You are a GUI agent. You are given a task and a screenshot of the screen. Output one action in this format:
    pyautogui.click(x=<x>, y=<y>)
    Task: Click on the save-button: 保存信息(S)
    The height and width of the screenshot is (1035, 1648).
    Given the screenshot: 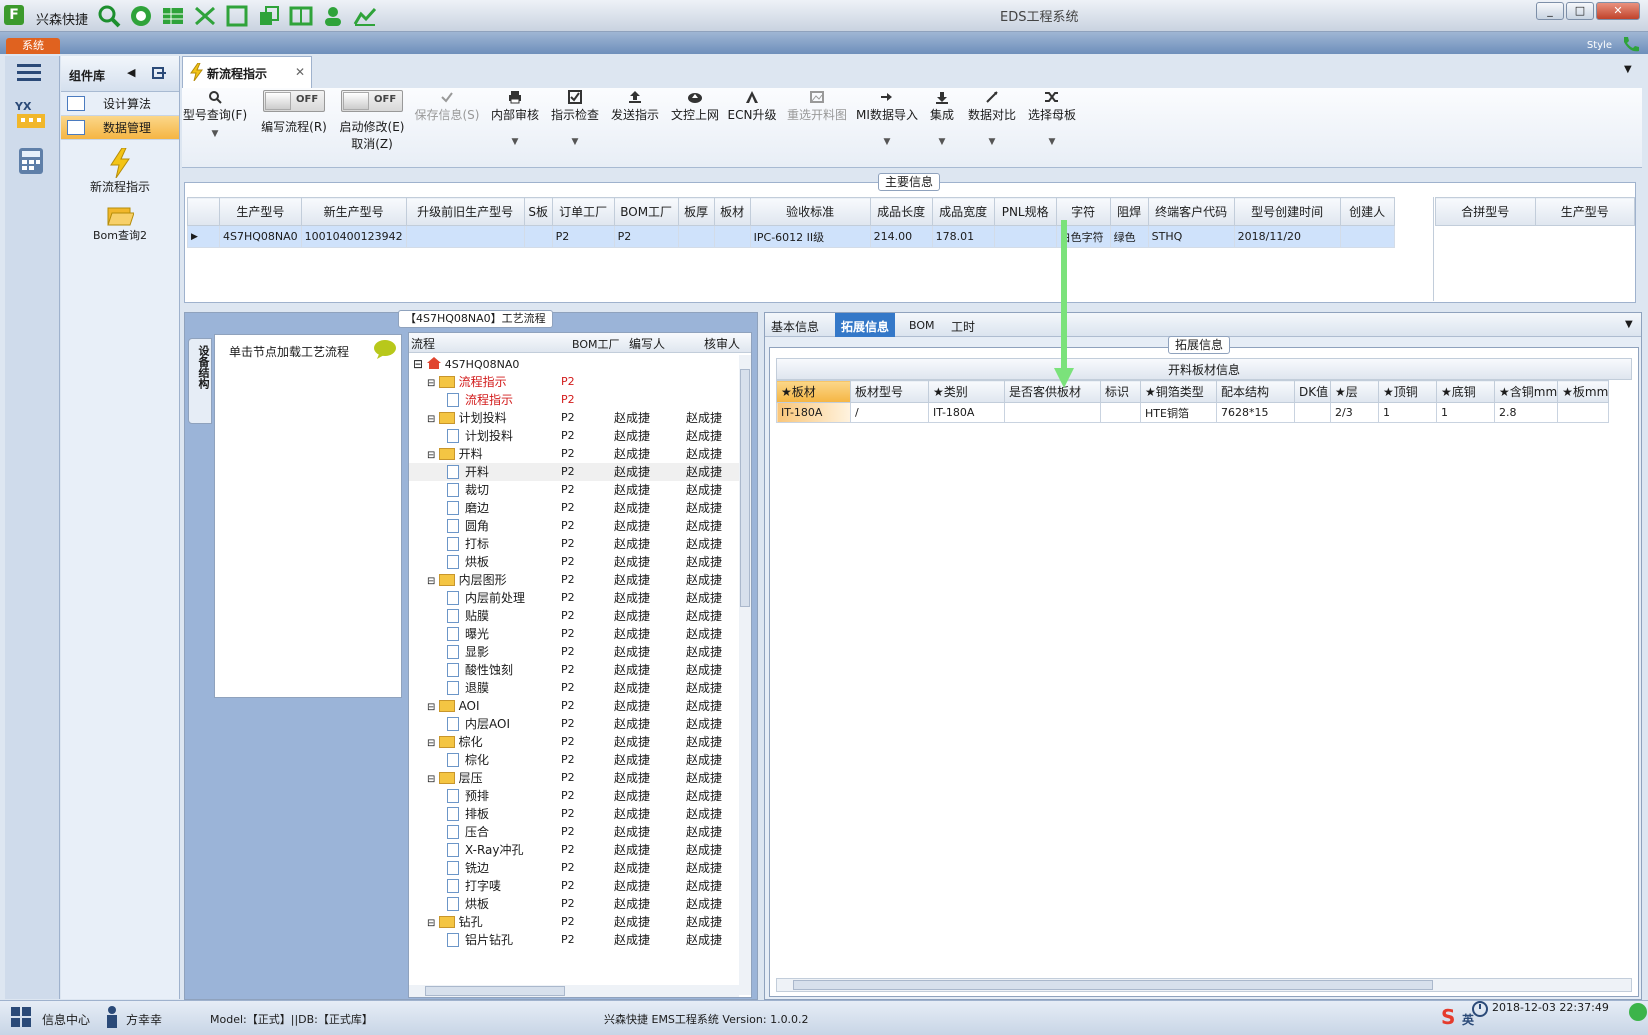 What is the action you would take?
    pyautogui.click(x=447, y=106)
    